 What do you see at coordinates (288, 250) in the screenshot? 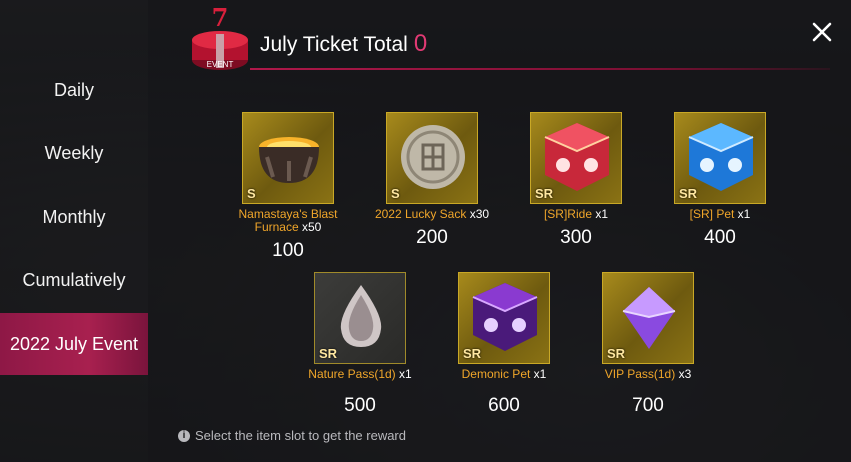
I see `item-cost: 100` at bounding box center [288, 250].